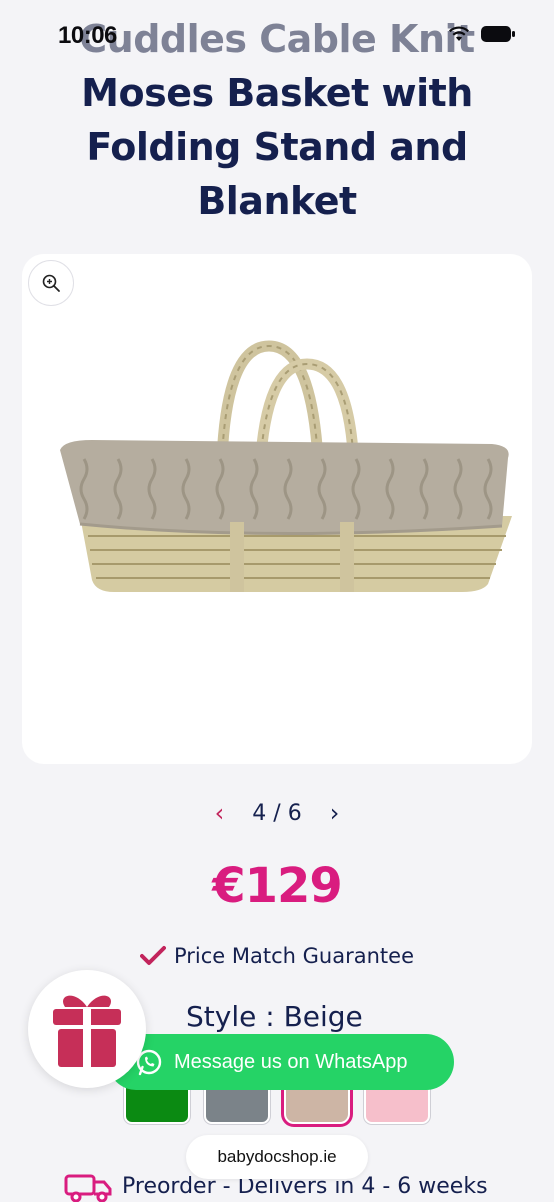 The height and width of the screenshot is (1202, 554). I want to click on gift-icon, so click(87, 1031).